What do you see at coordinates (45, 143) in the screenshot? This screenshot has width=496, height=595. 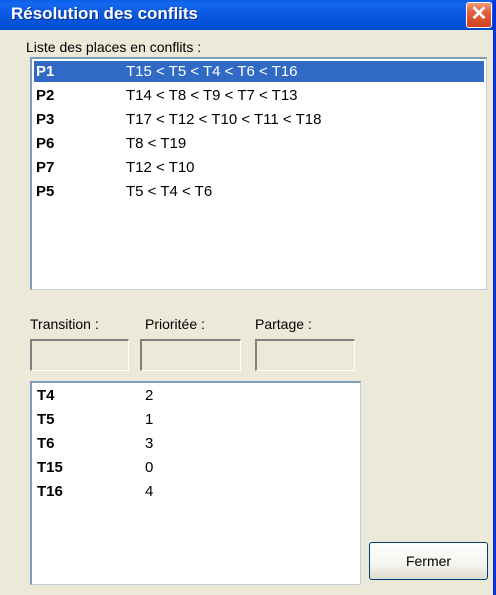 I see `place-name: P6` at bounding box center [45, 143].